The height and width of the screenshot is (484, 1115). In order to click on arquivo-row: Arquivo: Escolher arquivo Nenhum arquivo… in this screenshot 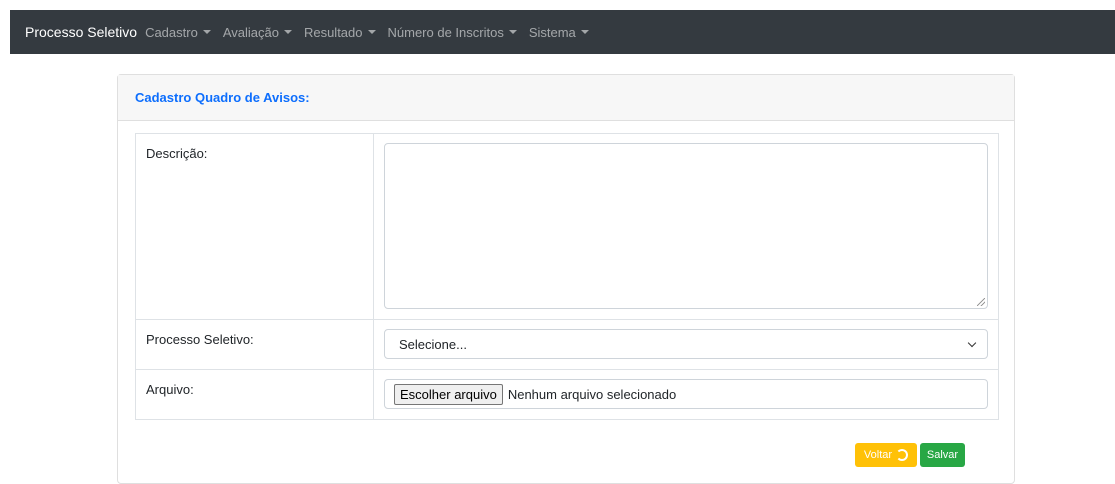, I will do `click(567, 394)`.